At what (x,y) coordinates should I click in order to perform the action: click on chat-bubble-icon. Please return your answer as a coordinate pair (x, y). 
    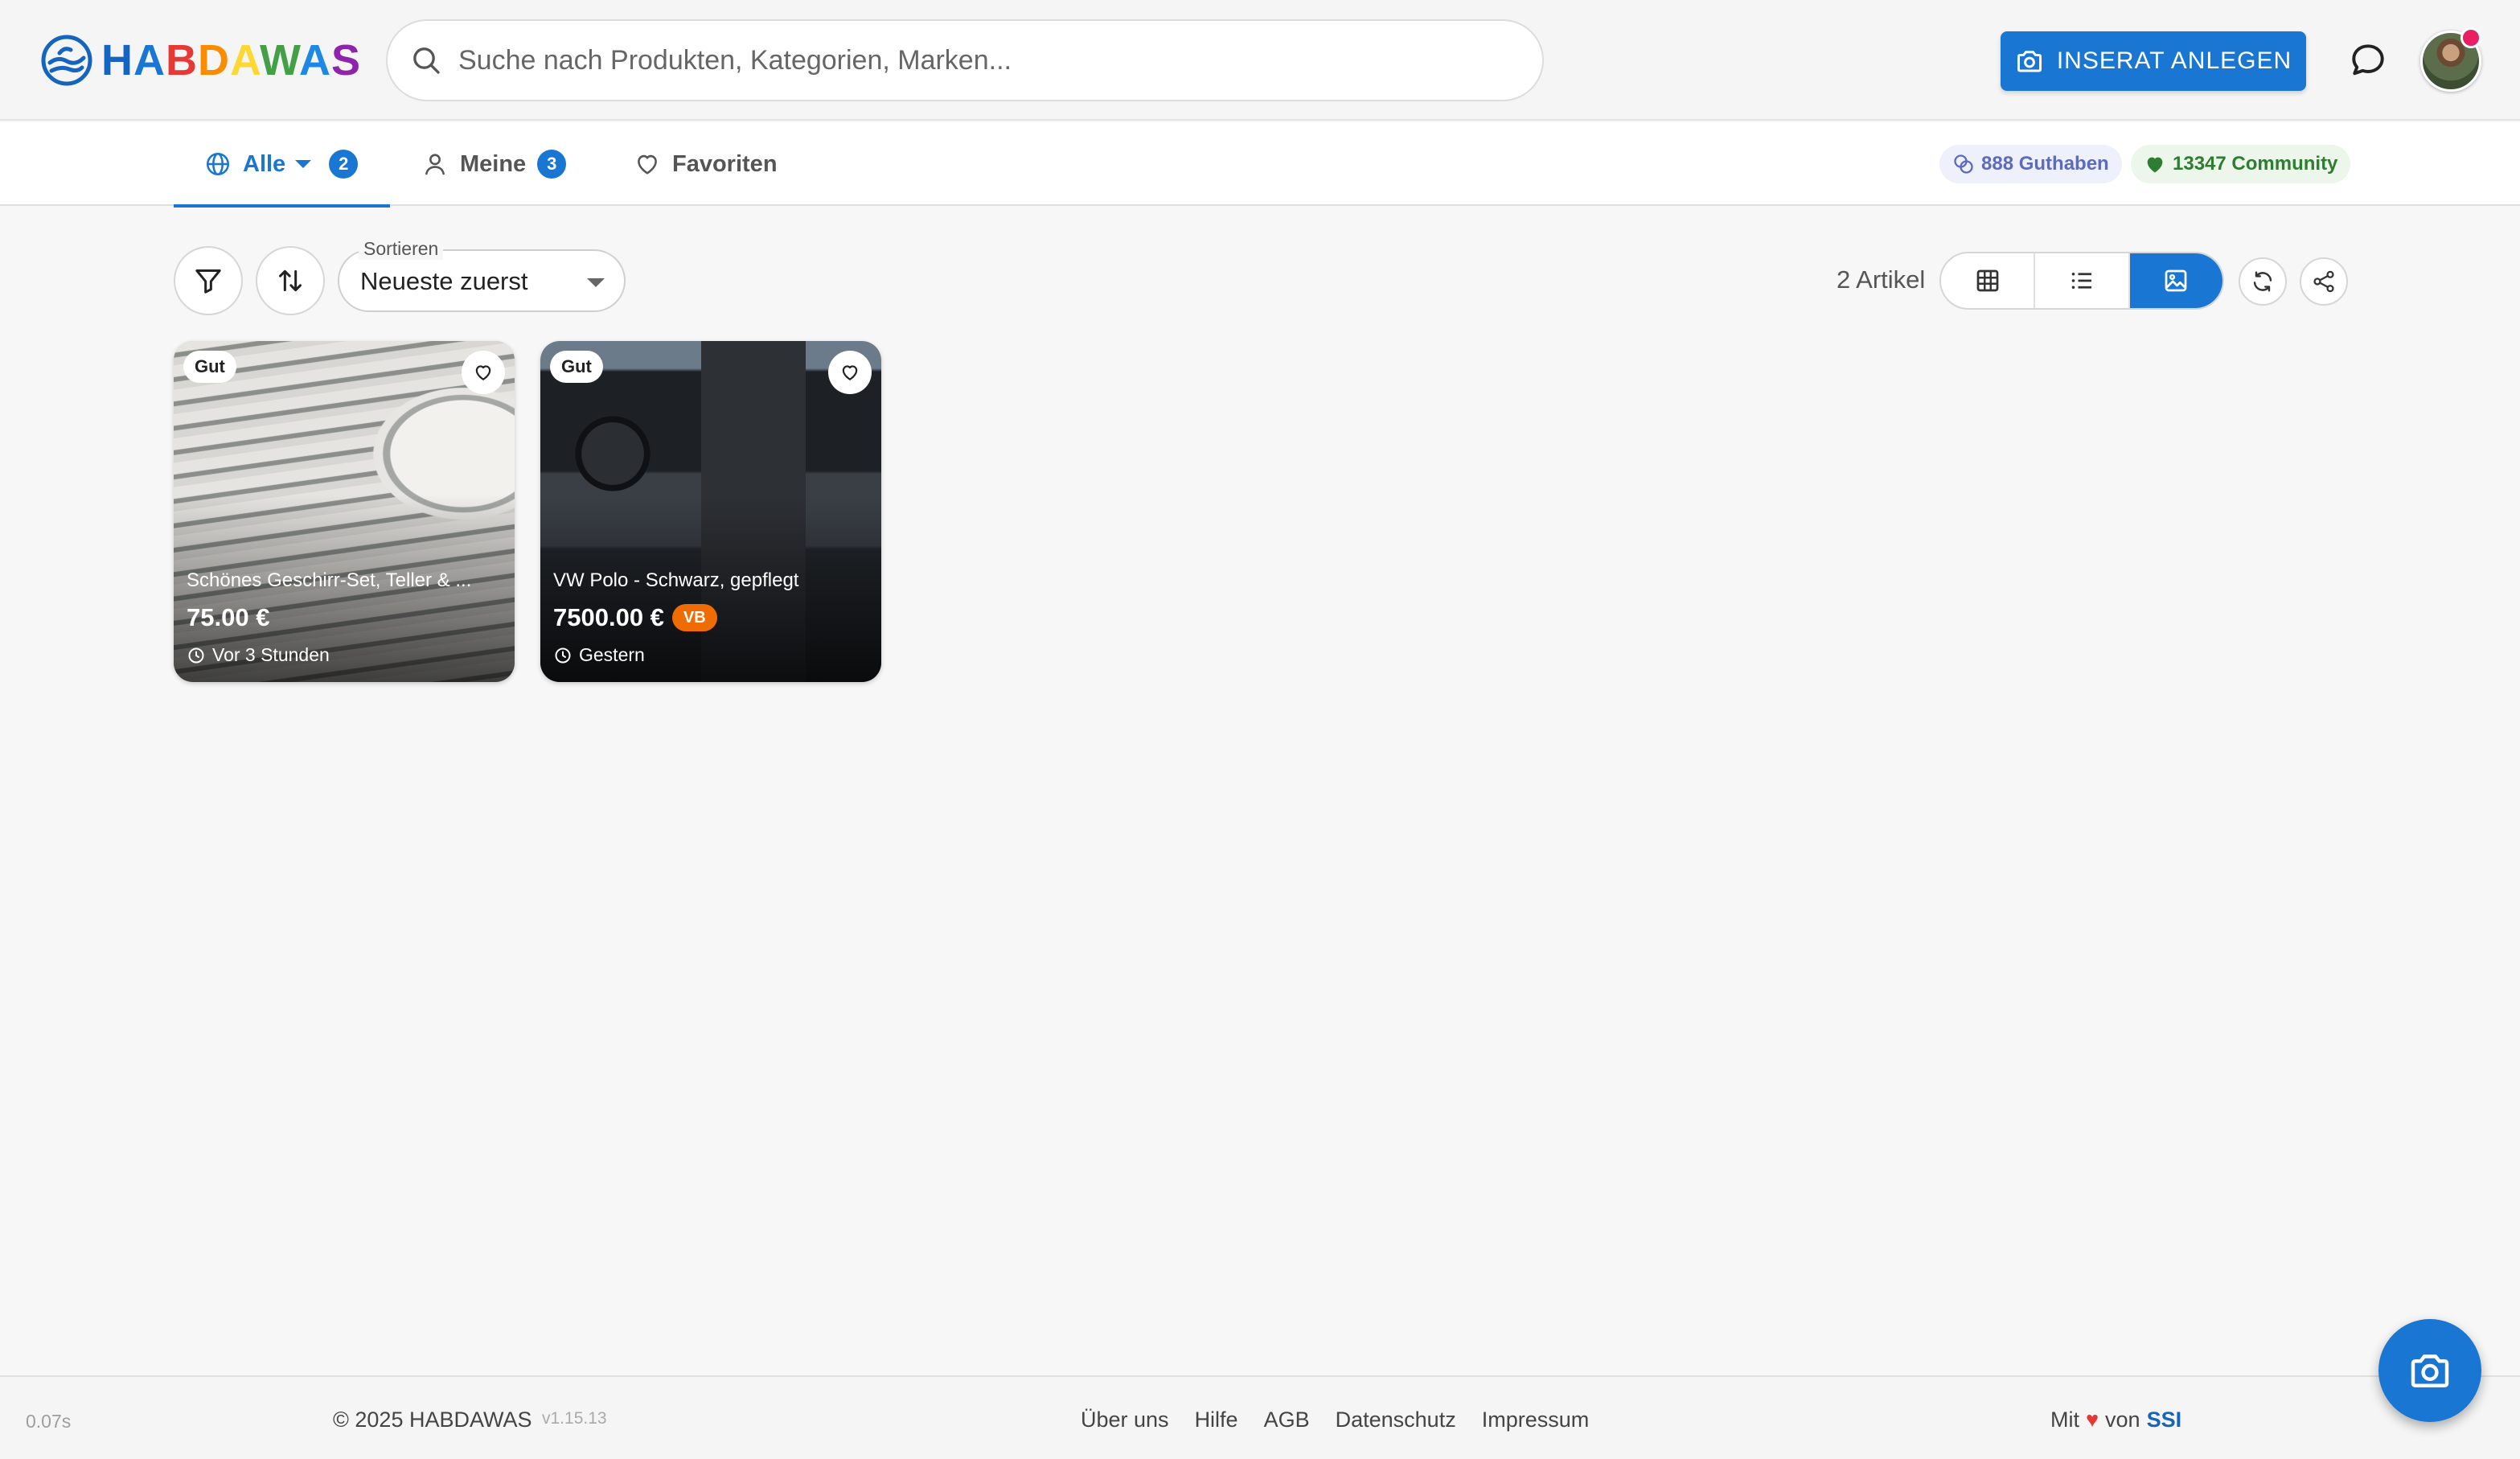
    Looking at the image, I should click on (2368, 60).